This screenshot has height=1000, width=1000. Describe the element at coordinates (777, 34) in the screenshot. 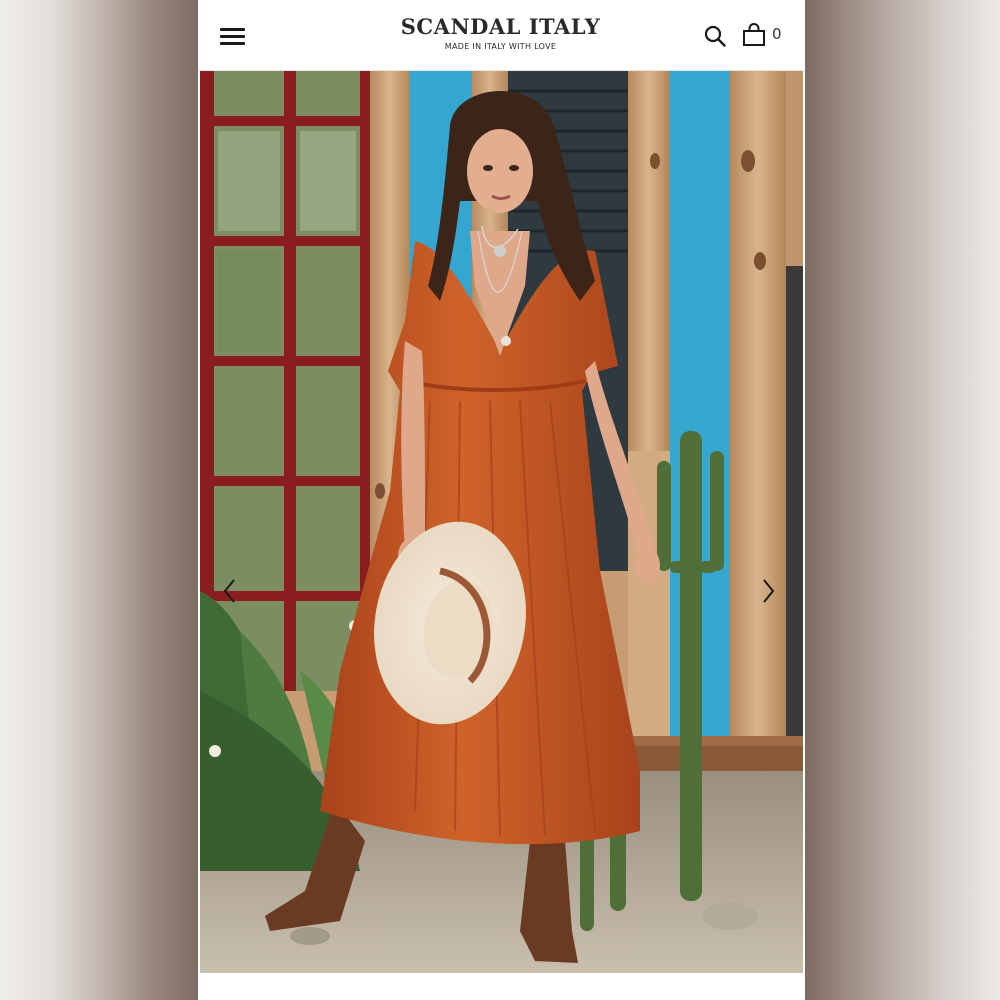

I see `cart-count: 0` at that location.